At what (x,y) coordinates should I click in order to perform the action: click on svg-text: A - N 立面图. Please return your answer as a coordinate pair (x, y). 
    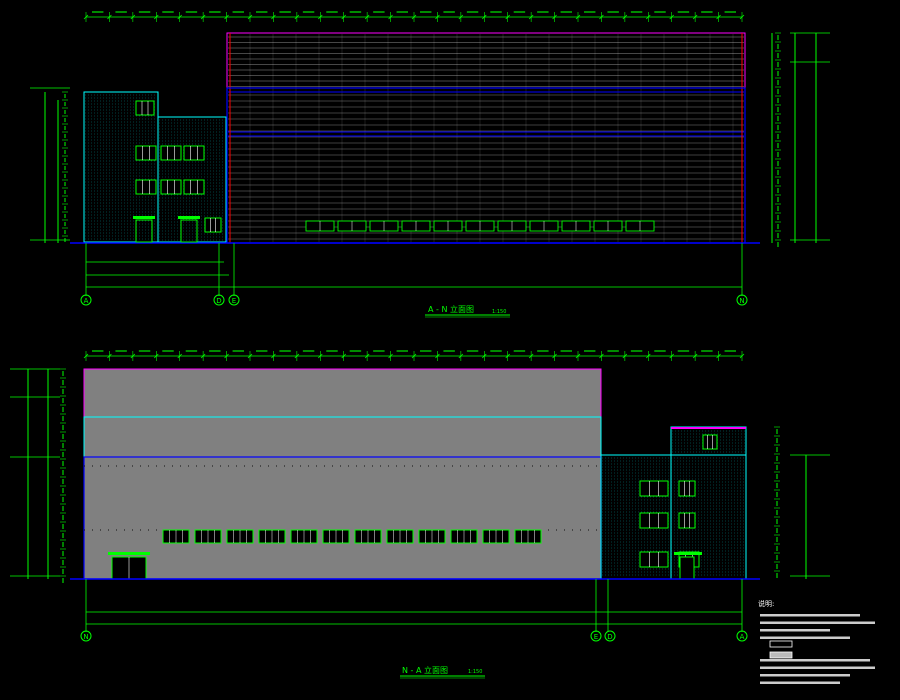
    Looking at the image, I should click on (451, 309).